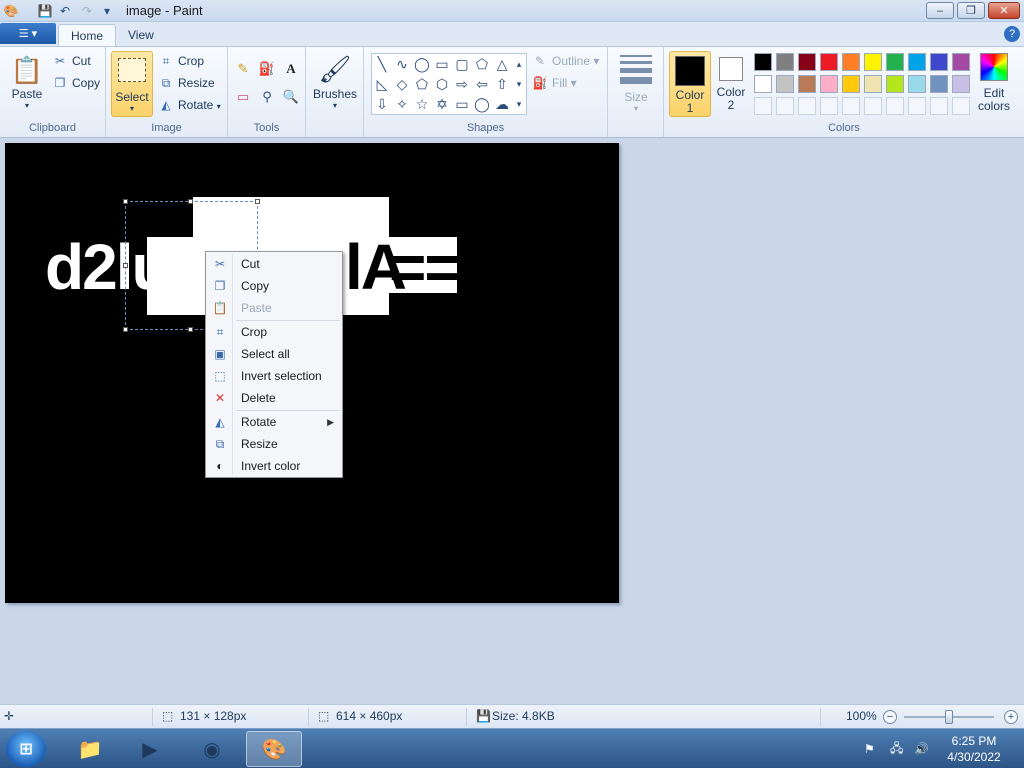 The image size is (1024, 768). I want to click on maximize-button: ❐, so click(971, 10).